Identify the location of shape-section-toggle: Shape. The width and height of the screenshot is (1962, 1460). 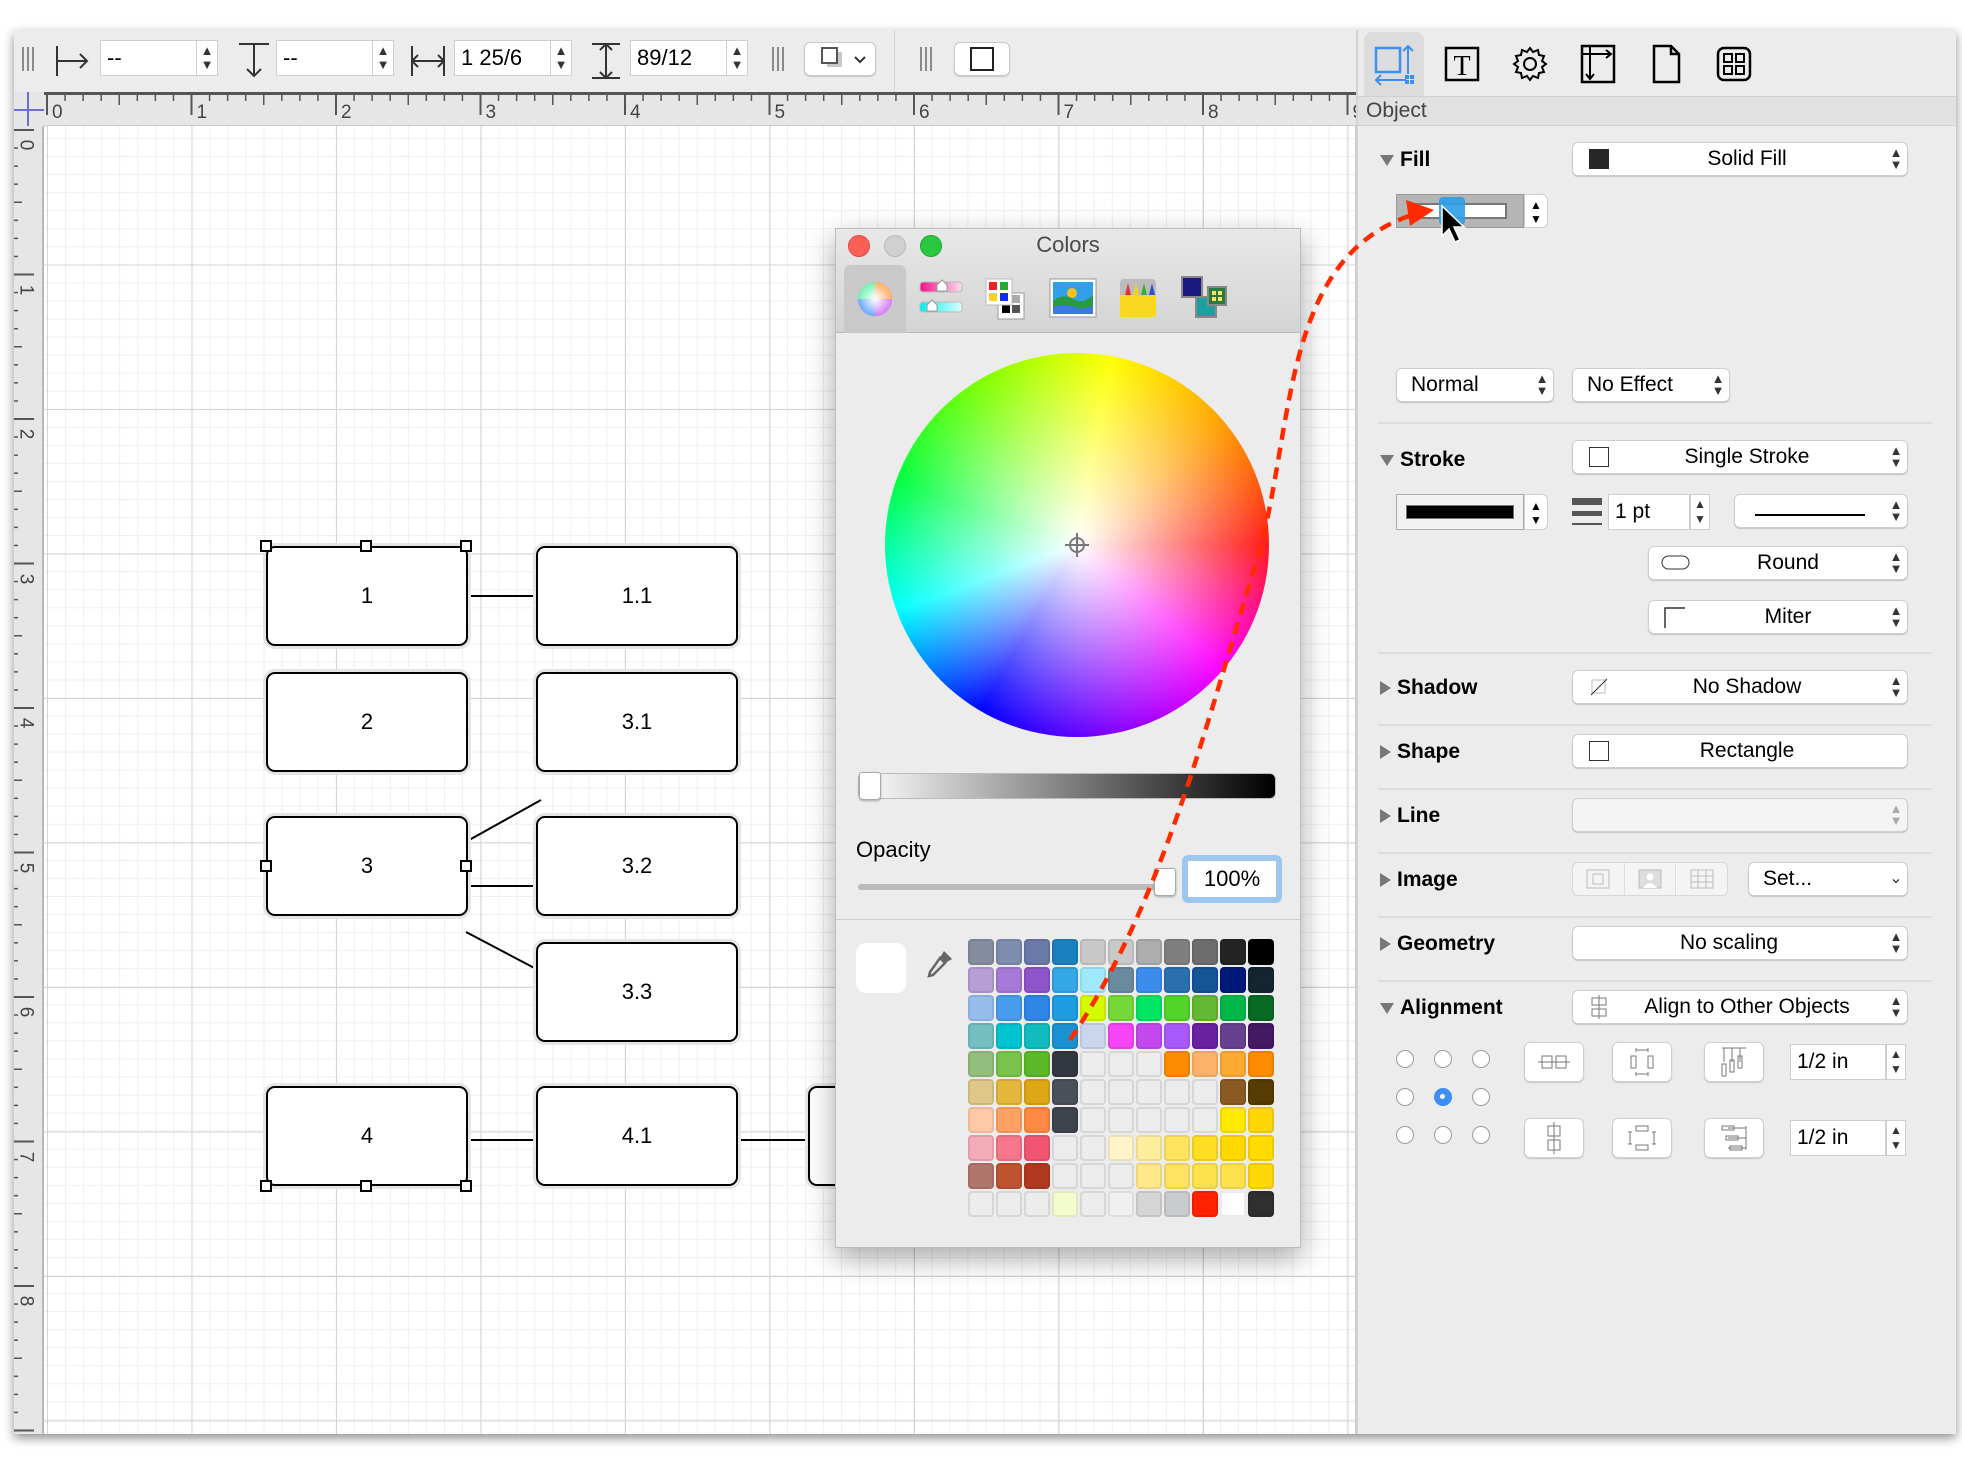
(1420, 752).